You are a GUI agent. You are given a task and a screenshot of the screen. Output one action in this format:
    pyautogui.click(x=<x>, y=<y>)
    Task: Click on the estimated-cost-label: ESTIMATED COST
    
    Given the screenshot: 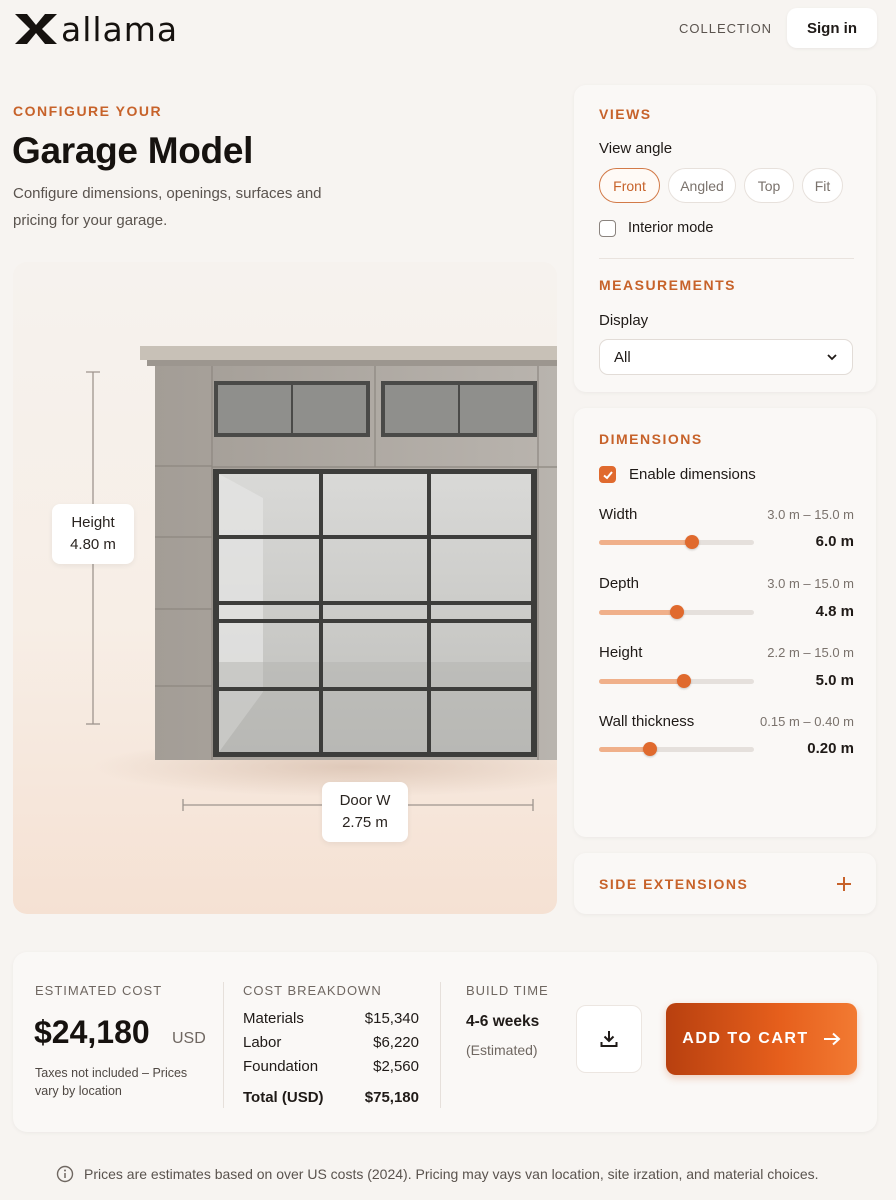 What is the action you would take?
    pyautogui.click(x=99, y=990)
    